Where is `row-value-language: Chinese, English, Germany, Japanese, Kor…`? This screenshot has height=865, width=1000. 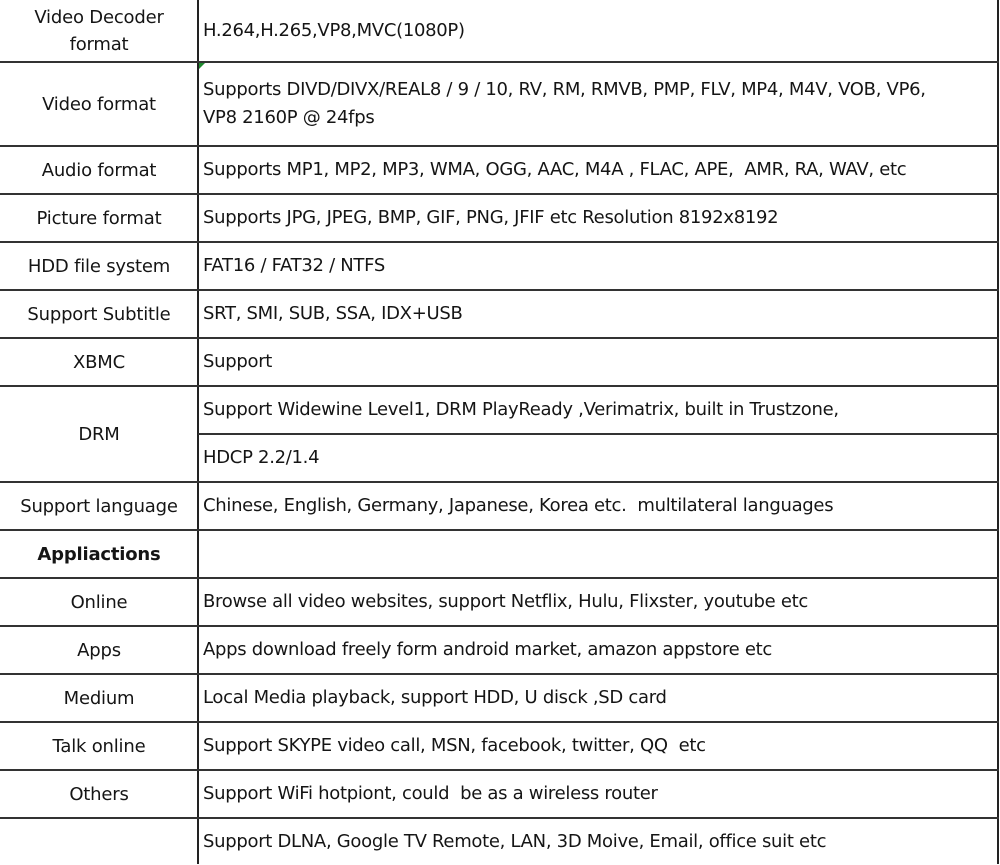 row-value-language: Chinese, English, Germany, Japanese, Kor… is located at coordinates (518, 505).